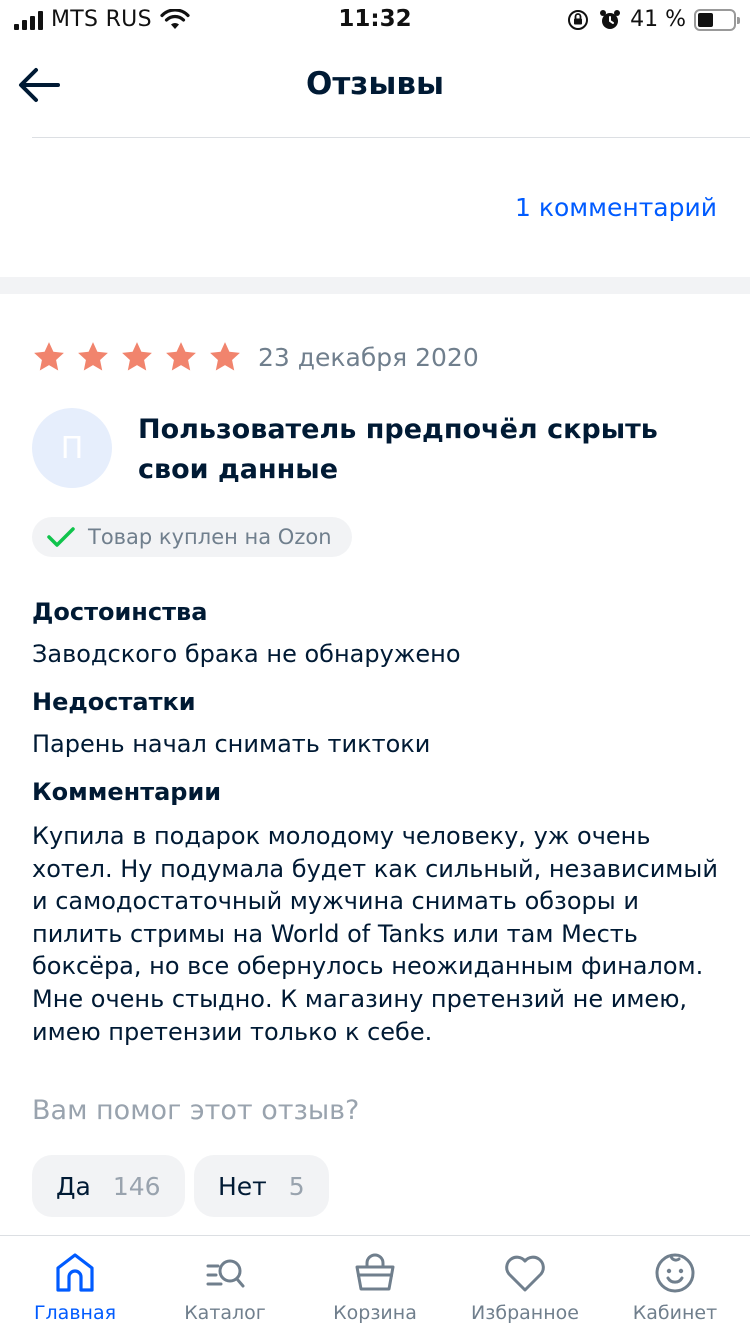  I want to click on avatar: П, so click(72, 448).